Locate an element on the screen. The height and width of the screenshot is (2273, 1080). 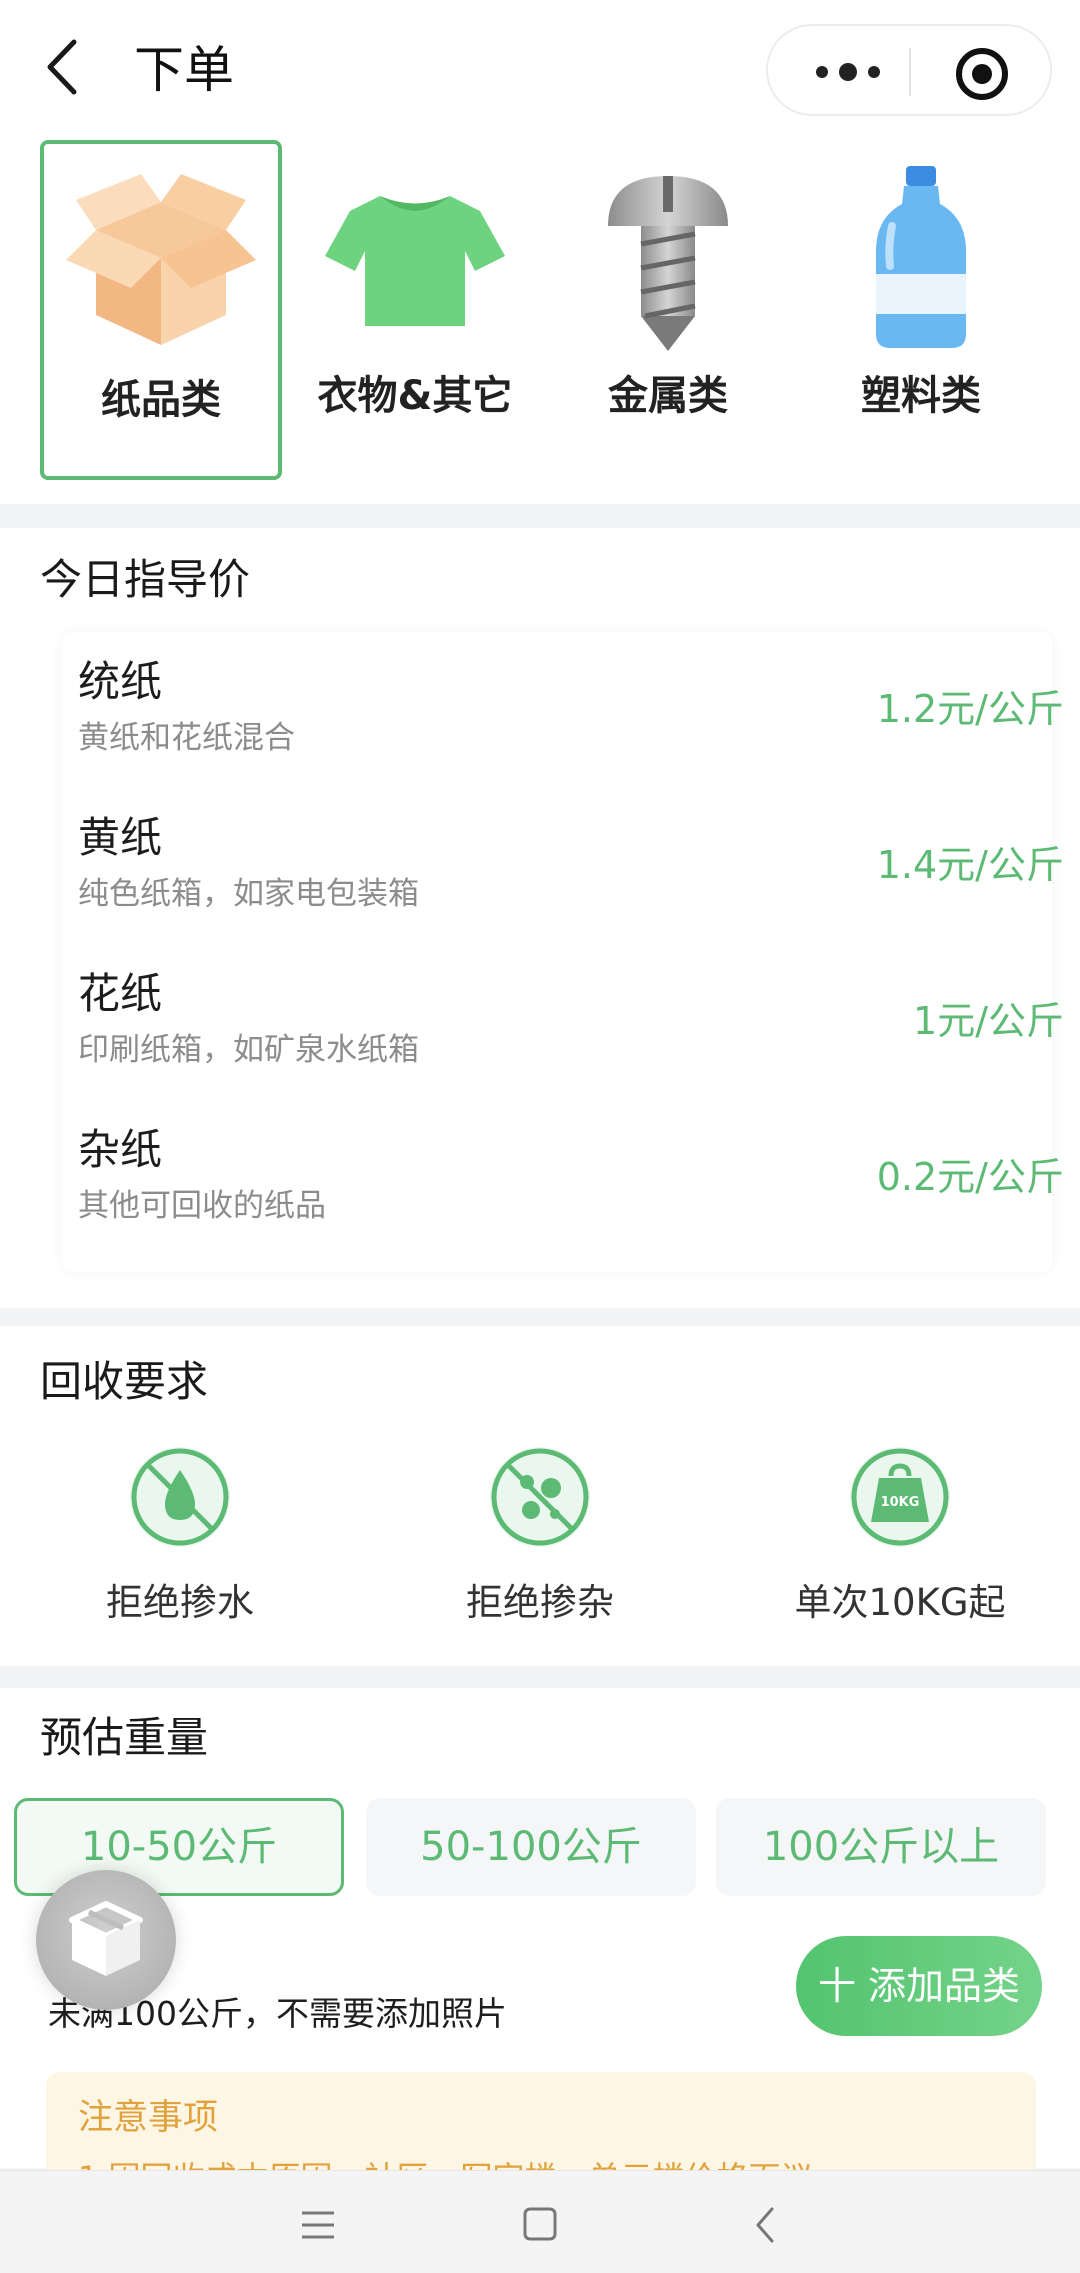
category-label: 纸品类 is located at coordinates (161, 400).